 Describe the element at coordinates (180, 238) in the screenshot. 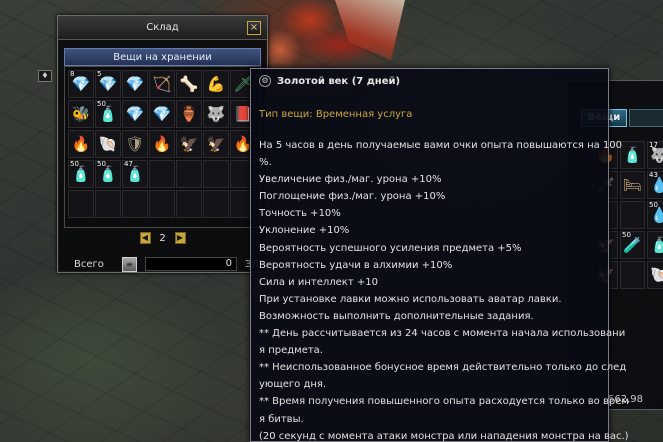

I see `next-page-button: ▶` at that location.